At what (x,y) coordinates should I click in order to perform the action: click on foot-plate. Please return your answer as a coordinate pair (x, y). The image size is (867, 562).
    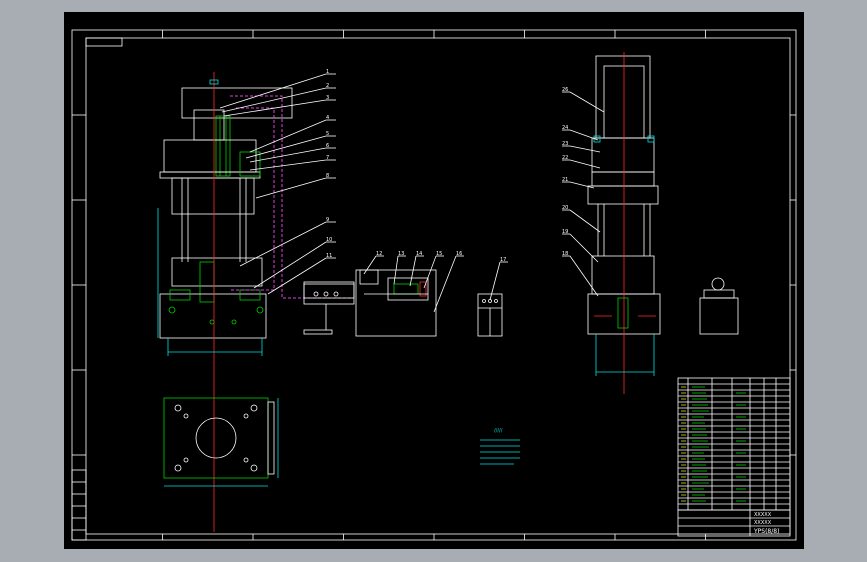
    Looking at the image, I should click on (216, 438).